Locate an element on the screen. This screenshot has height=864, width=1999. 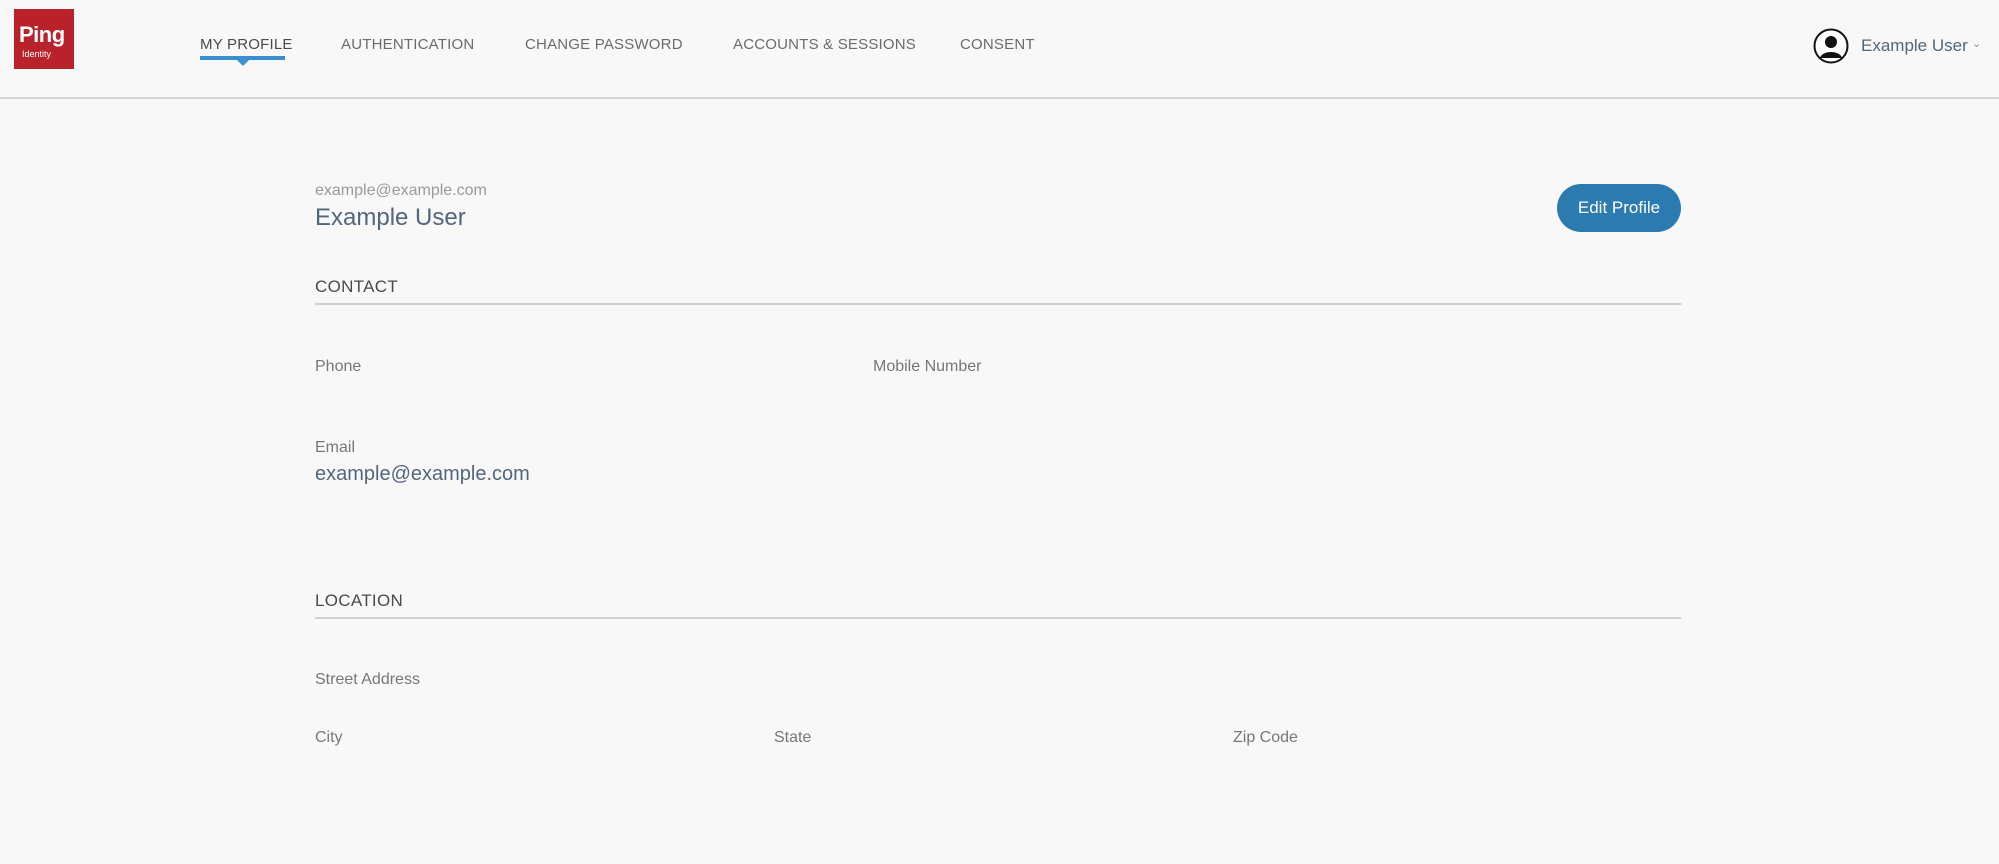
tab-my-profile-label: MY PROFILE is located at coordinates (246, 44).